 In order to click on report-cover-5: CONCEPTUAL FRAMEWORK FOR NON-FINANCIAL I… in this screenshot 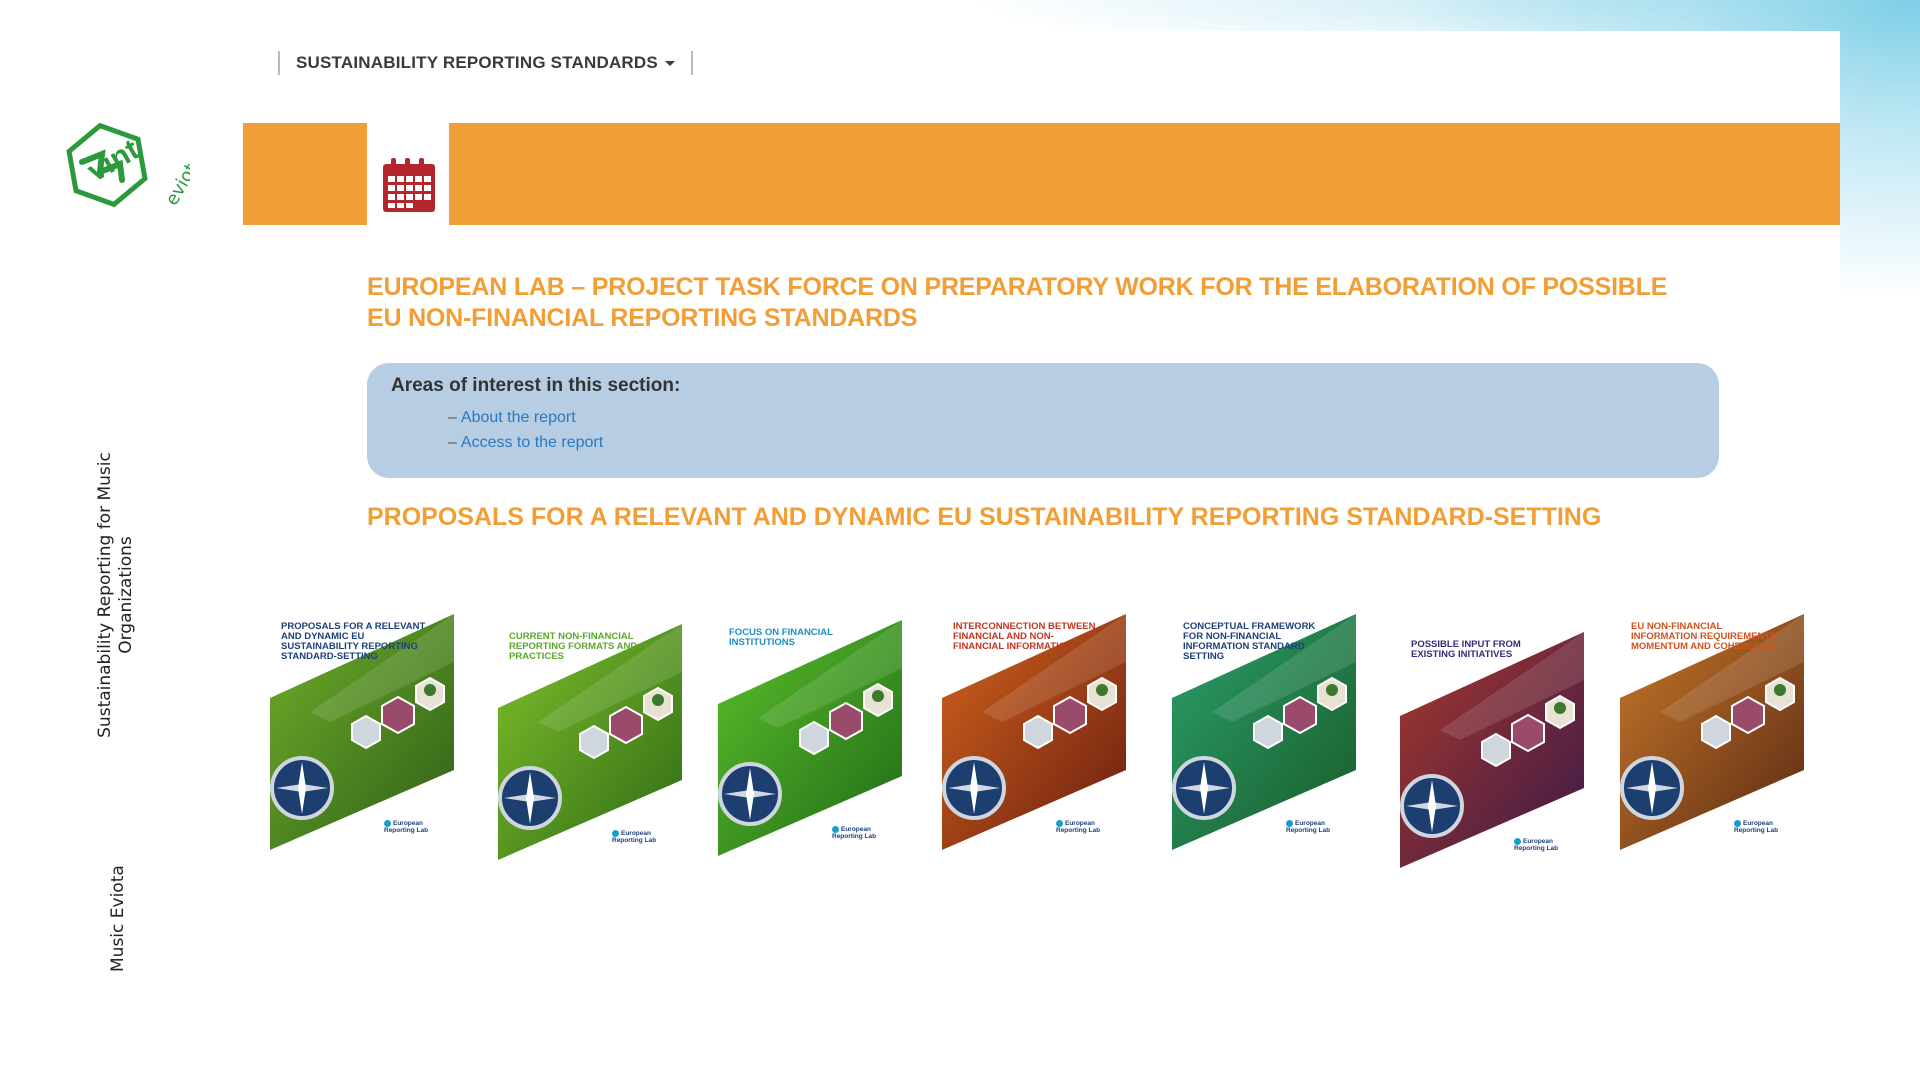, I will do `click(1264, 726)`.